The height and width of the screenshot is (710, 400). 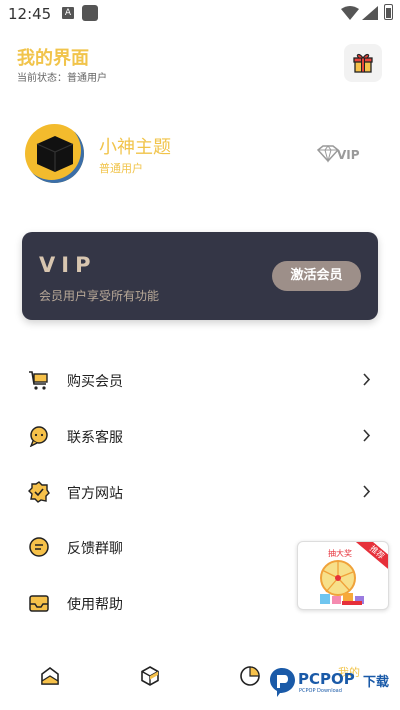 What do you see at coordinates (200, 493) in the screenshot?
I see `menu-item-official-site: 官方网站` at bounding box center [200, 493].